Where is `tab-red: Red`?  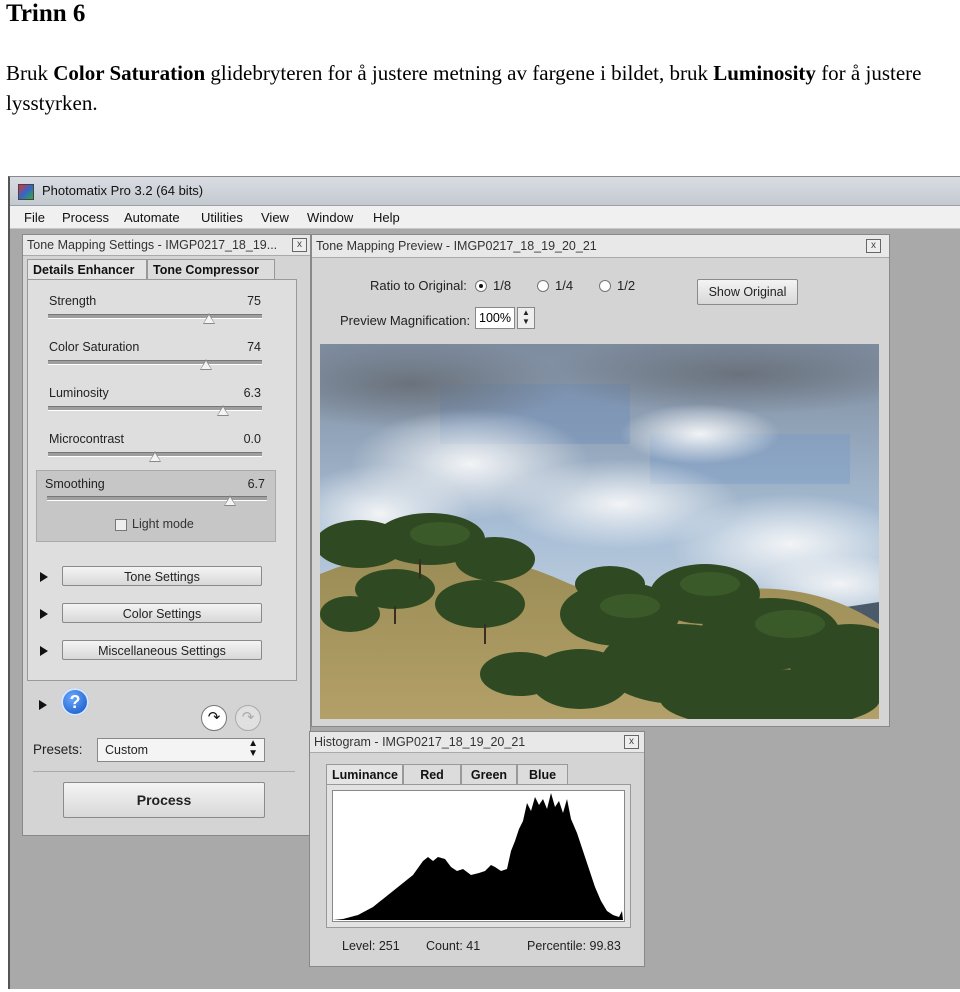 tab-red: Red is located at coordinates (432, 774).